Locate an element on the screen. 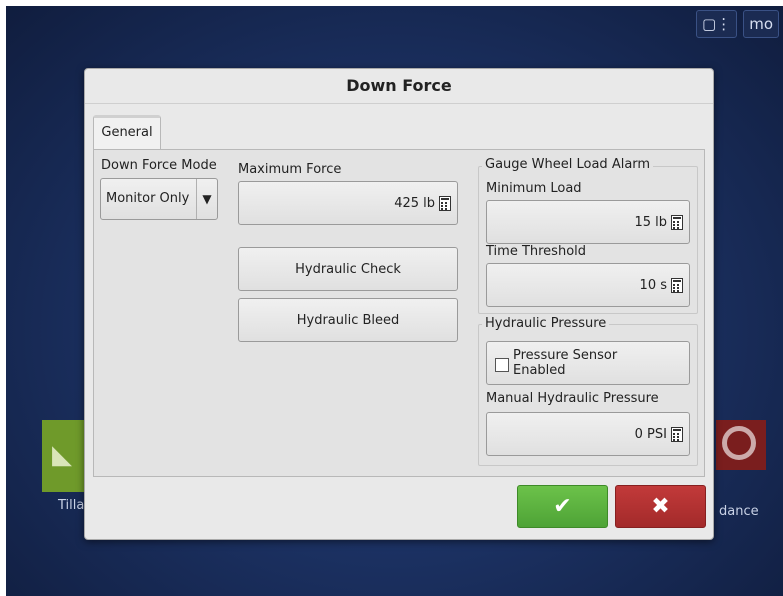 Image resolution: width=783 pixels, height=596 pixels. guidance-app-label: dance is located at coordinates (739, 511).